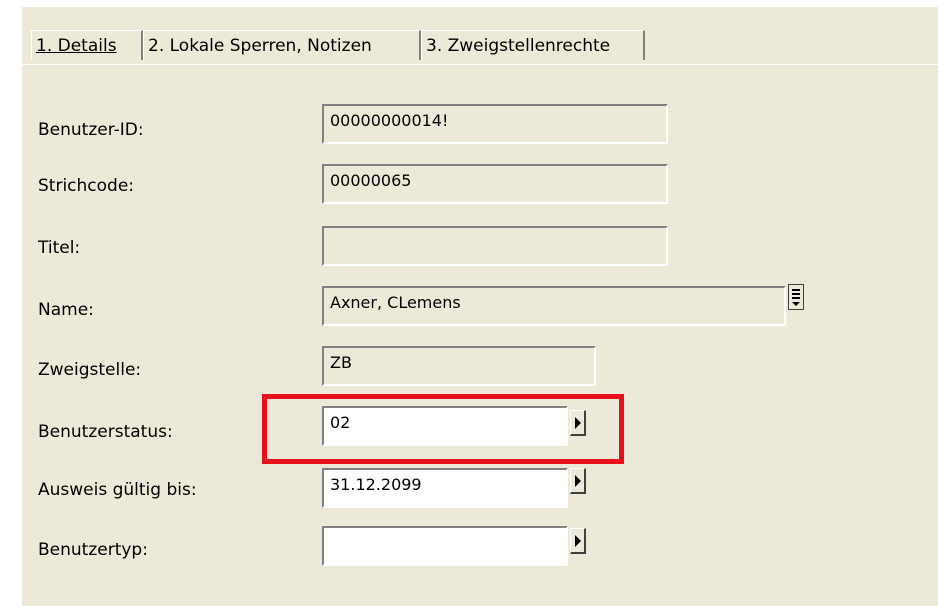 Image resolution: width=938 pixels, height=606 pixels. Describe the element at coordinates (445, 488) in the screenshot. I see `valid-until-field: 31.12.2099` at that location.